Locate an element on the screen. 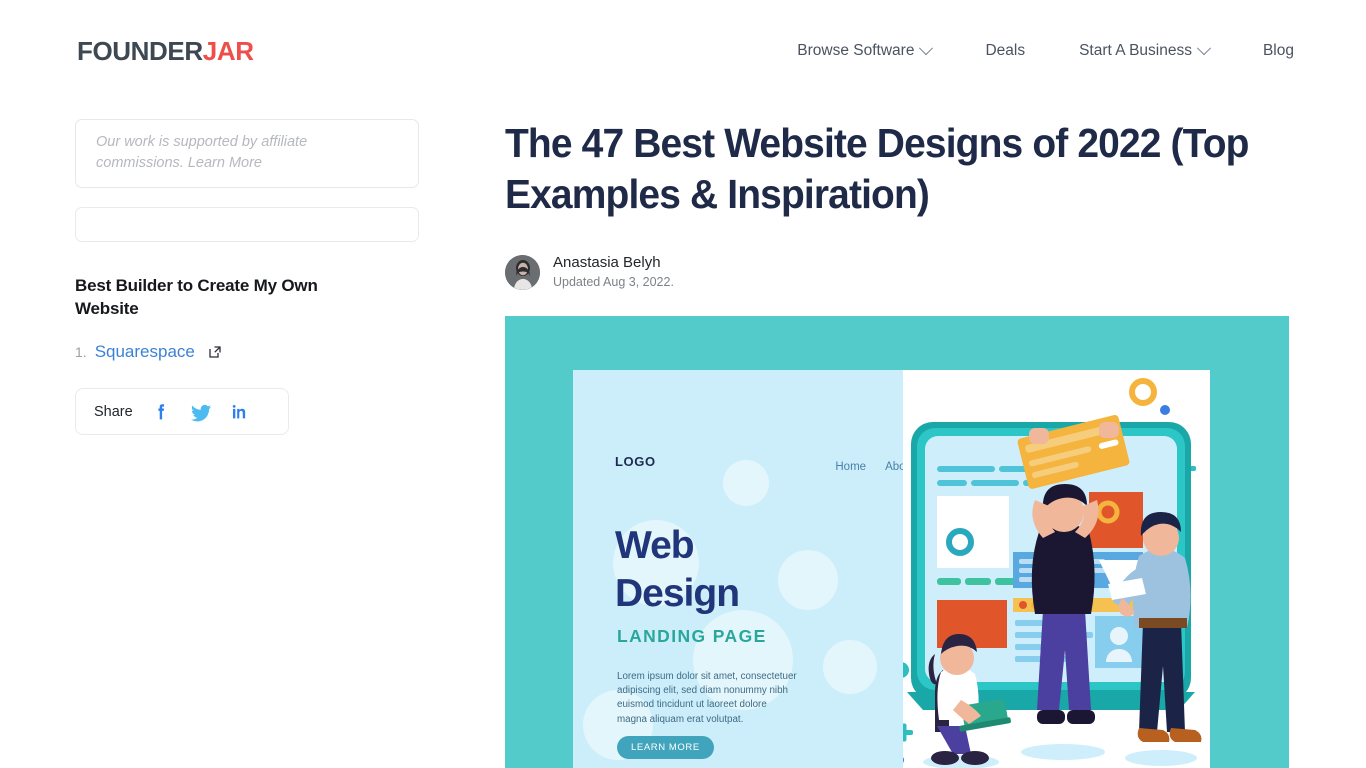  toc-item-link-squarespace: Squarespace is located at coordinates (145, 352).